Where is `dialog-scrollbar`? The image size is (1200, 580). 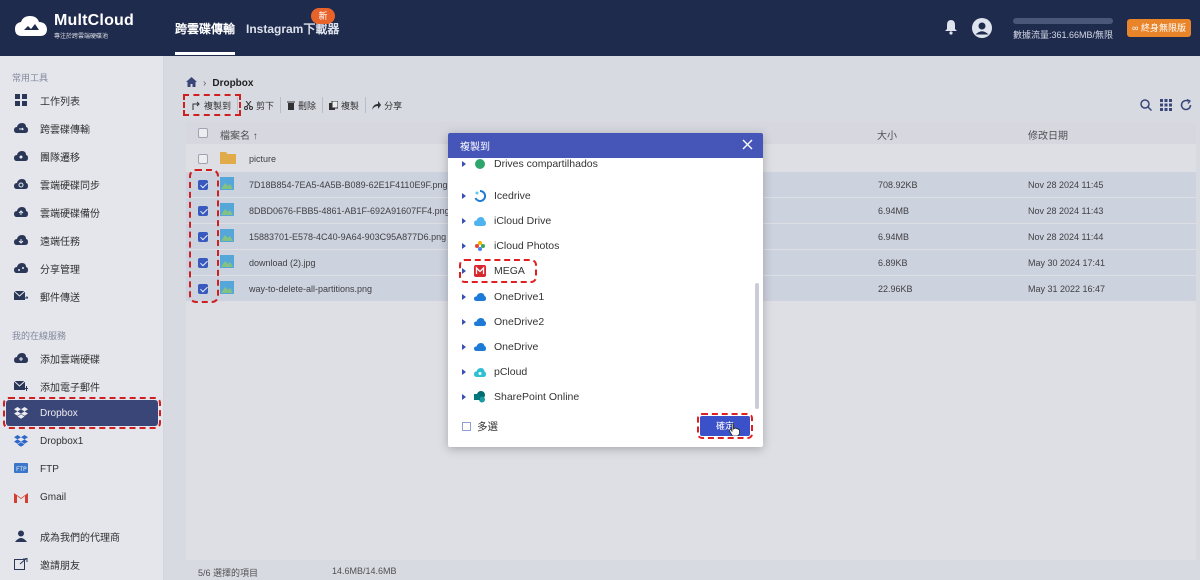 dialog-scrollbar is located at coordinates (757, 346).